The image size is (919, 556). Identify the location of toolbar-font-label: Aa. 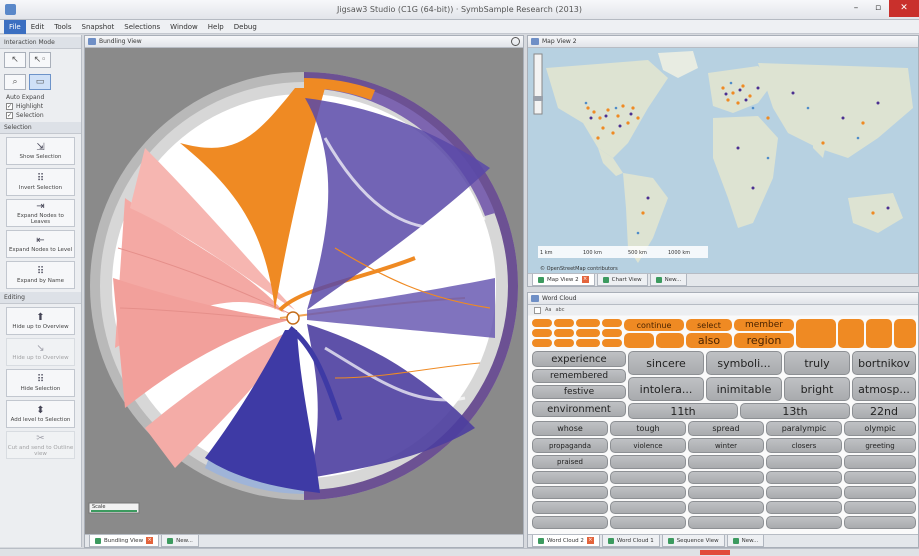
(548, 310).